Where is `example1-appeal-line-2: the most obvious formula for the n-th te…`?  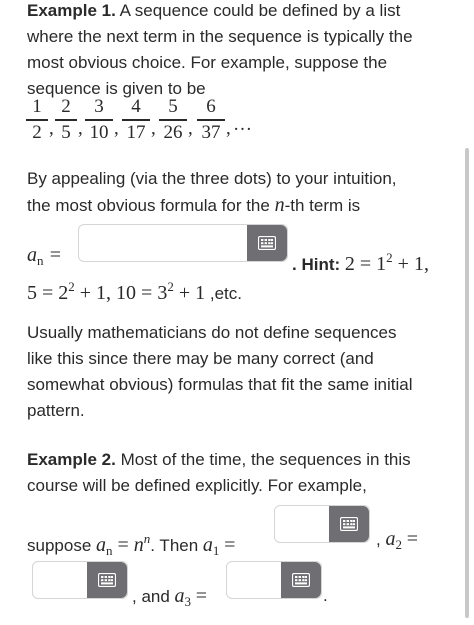
example1-appeal-line-2: the most obvious formula for the n-th te… is located at coordinates (194, 205).